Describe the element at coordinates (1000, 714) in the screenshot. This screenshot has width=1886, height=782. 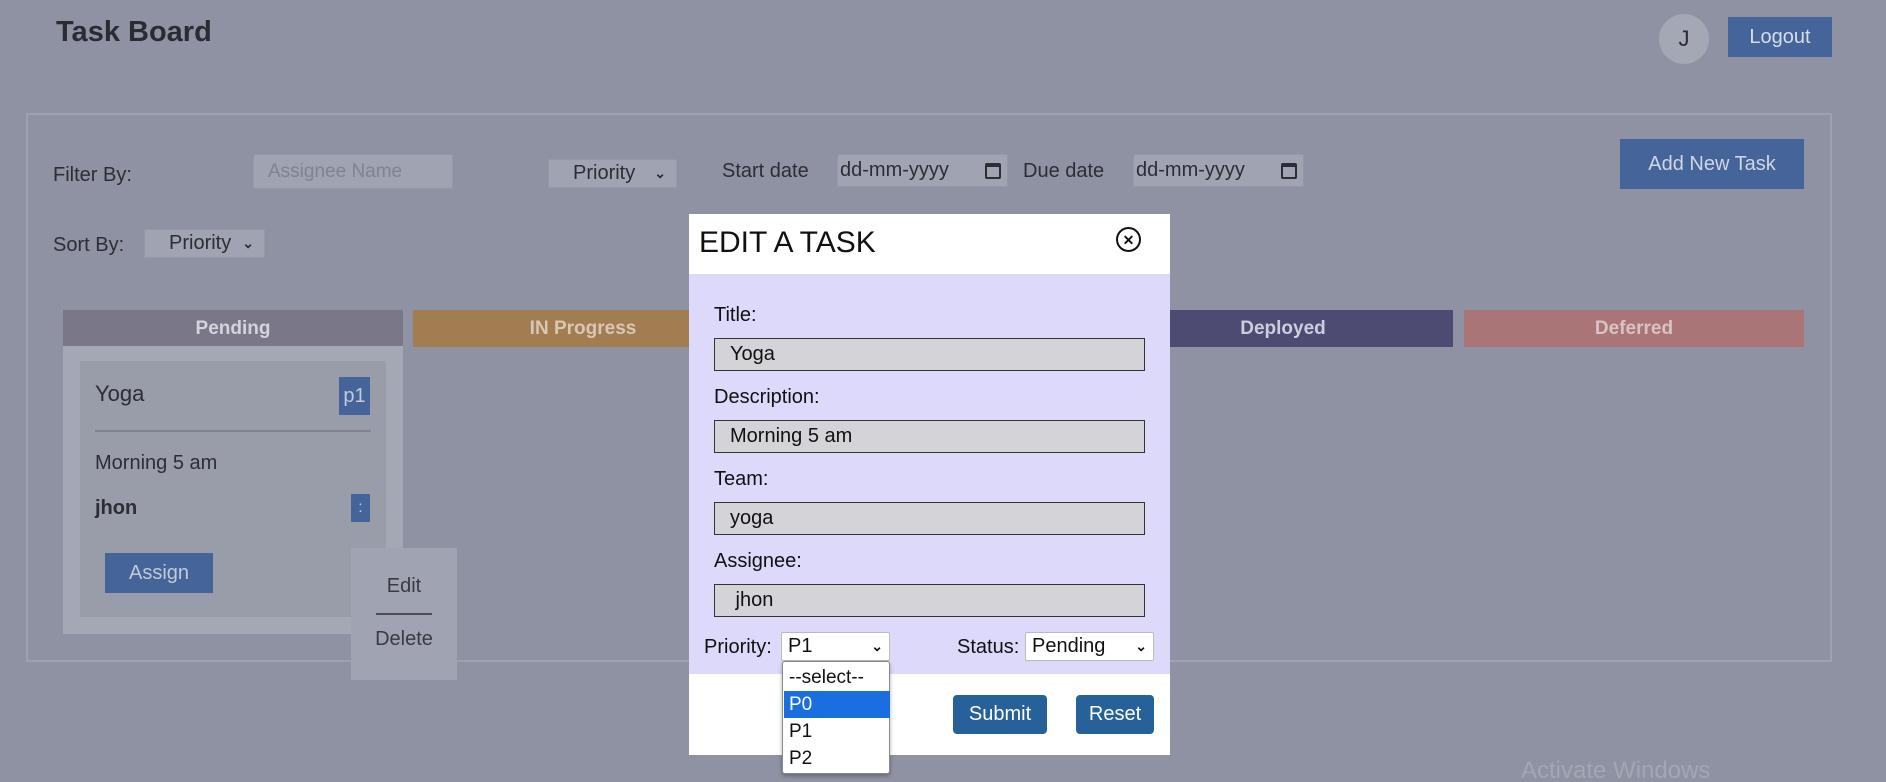
I see `submit-button: Submit` at that location.